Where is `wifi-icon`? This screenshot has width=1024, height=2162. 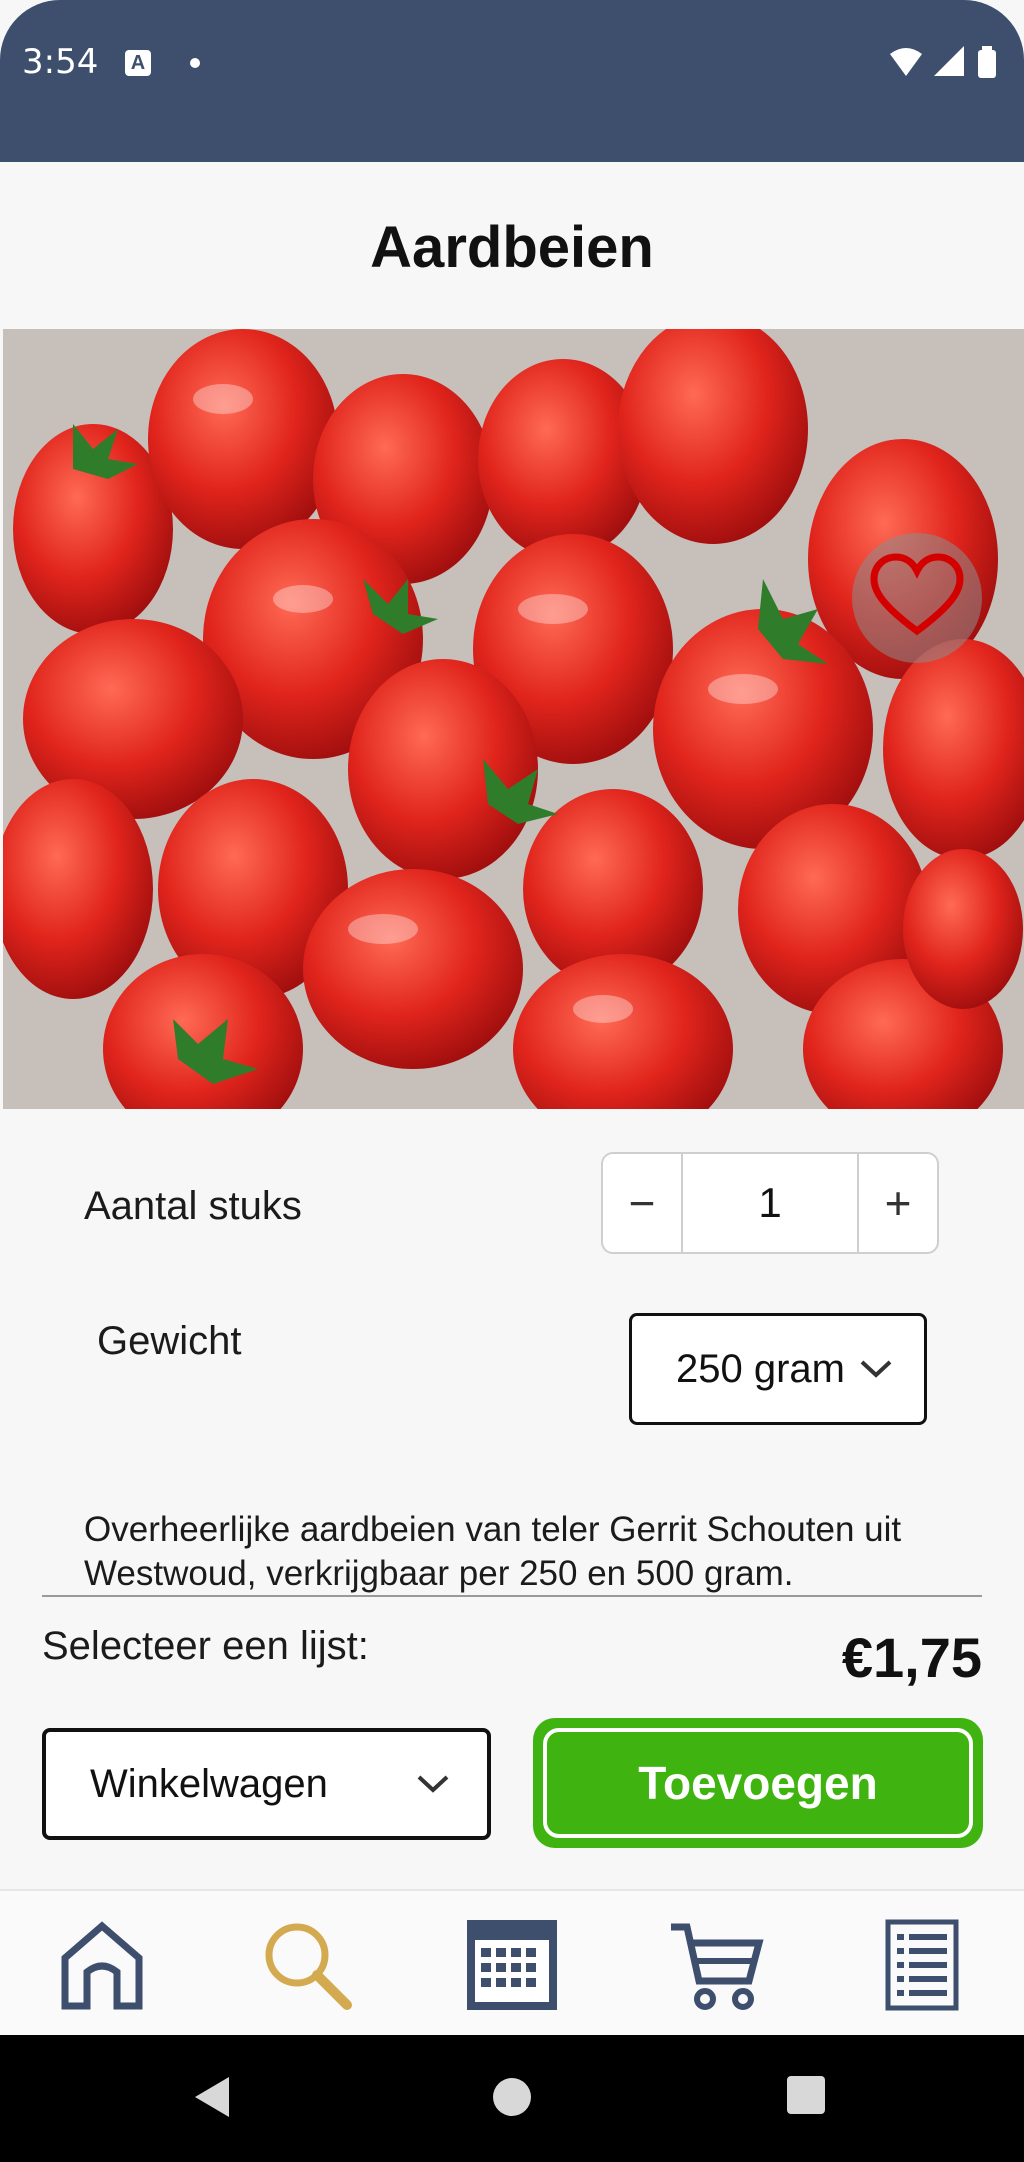
wifi-icon is located at coordinates (906, 62).